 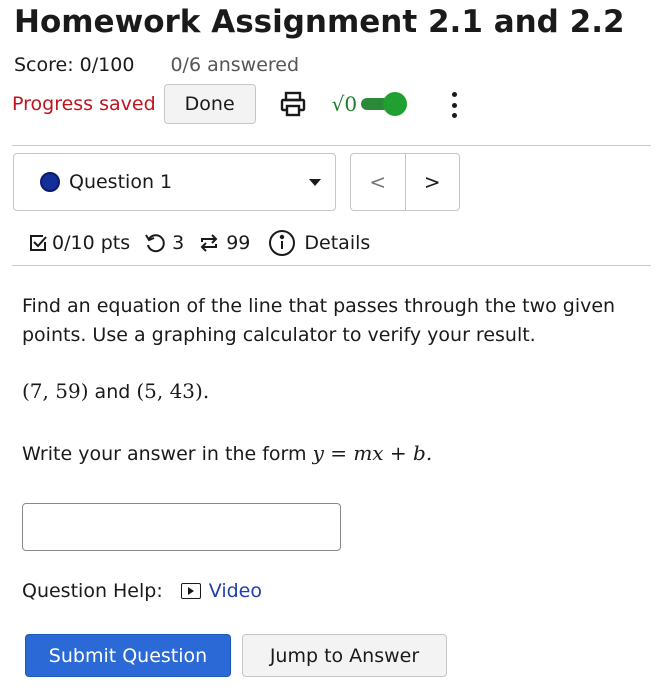 What do you see at coordinates (112, 392) in the screenshot?
I see `points-conjunction: and` at bounding box center [112, 392].